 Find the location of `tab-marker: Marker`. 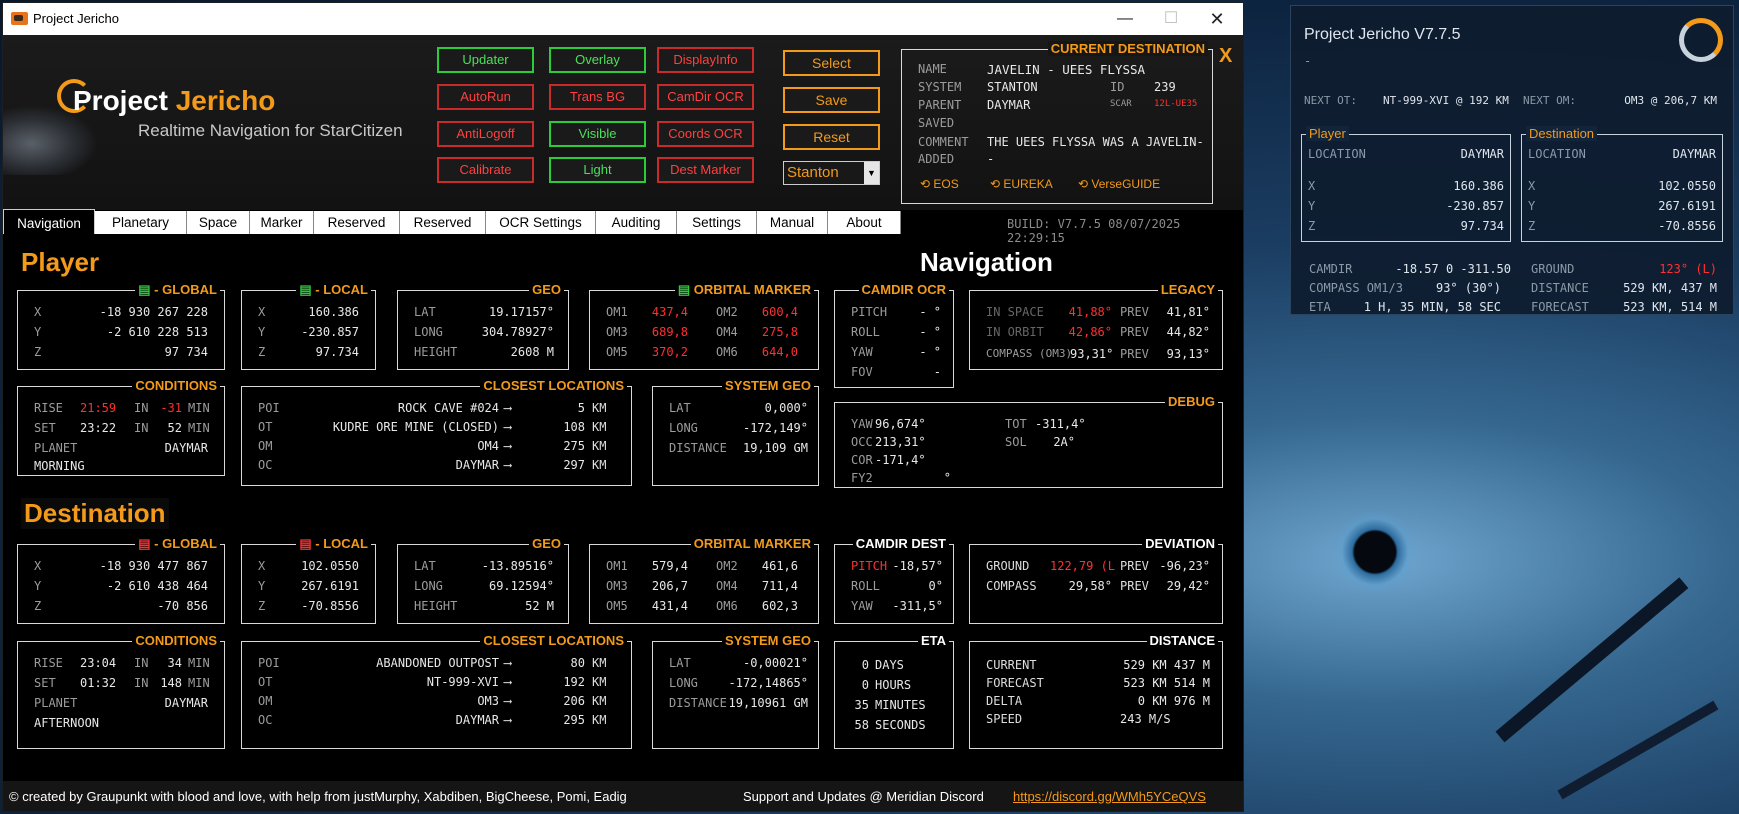

tab-marker: Marker is located at coordinates (282, 222).